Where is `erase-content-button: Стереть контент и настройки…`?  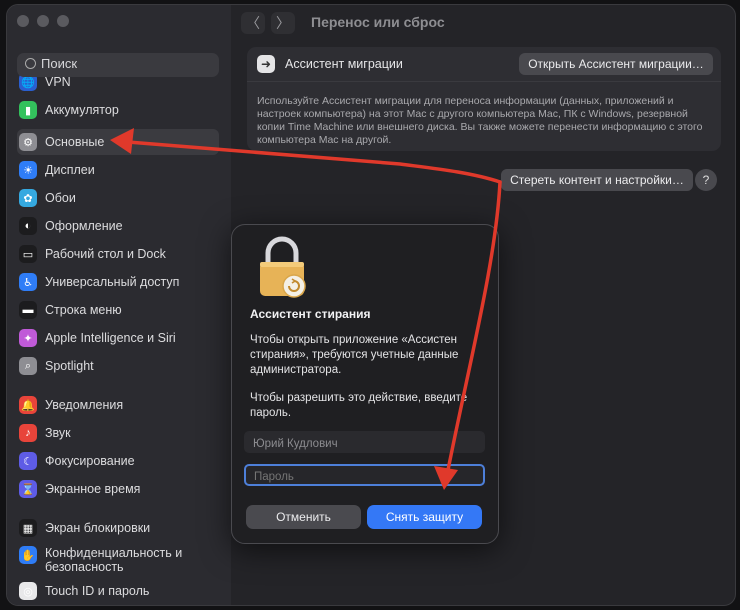
erase-content-button: Стереть контент и настройки… is located at coordinates (597, 180).